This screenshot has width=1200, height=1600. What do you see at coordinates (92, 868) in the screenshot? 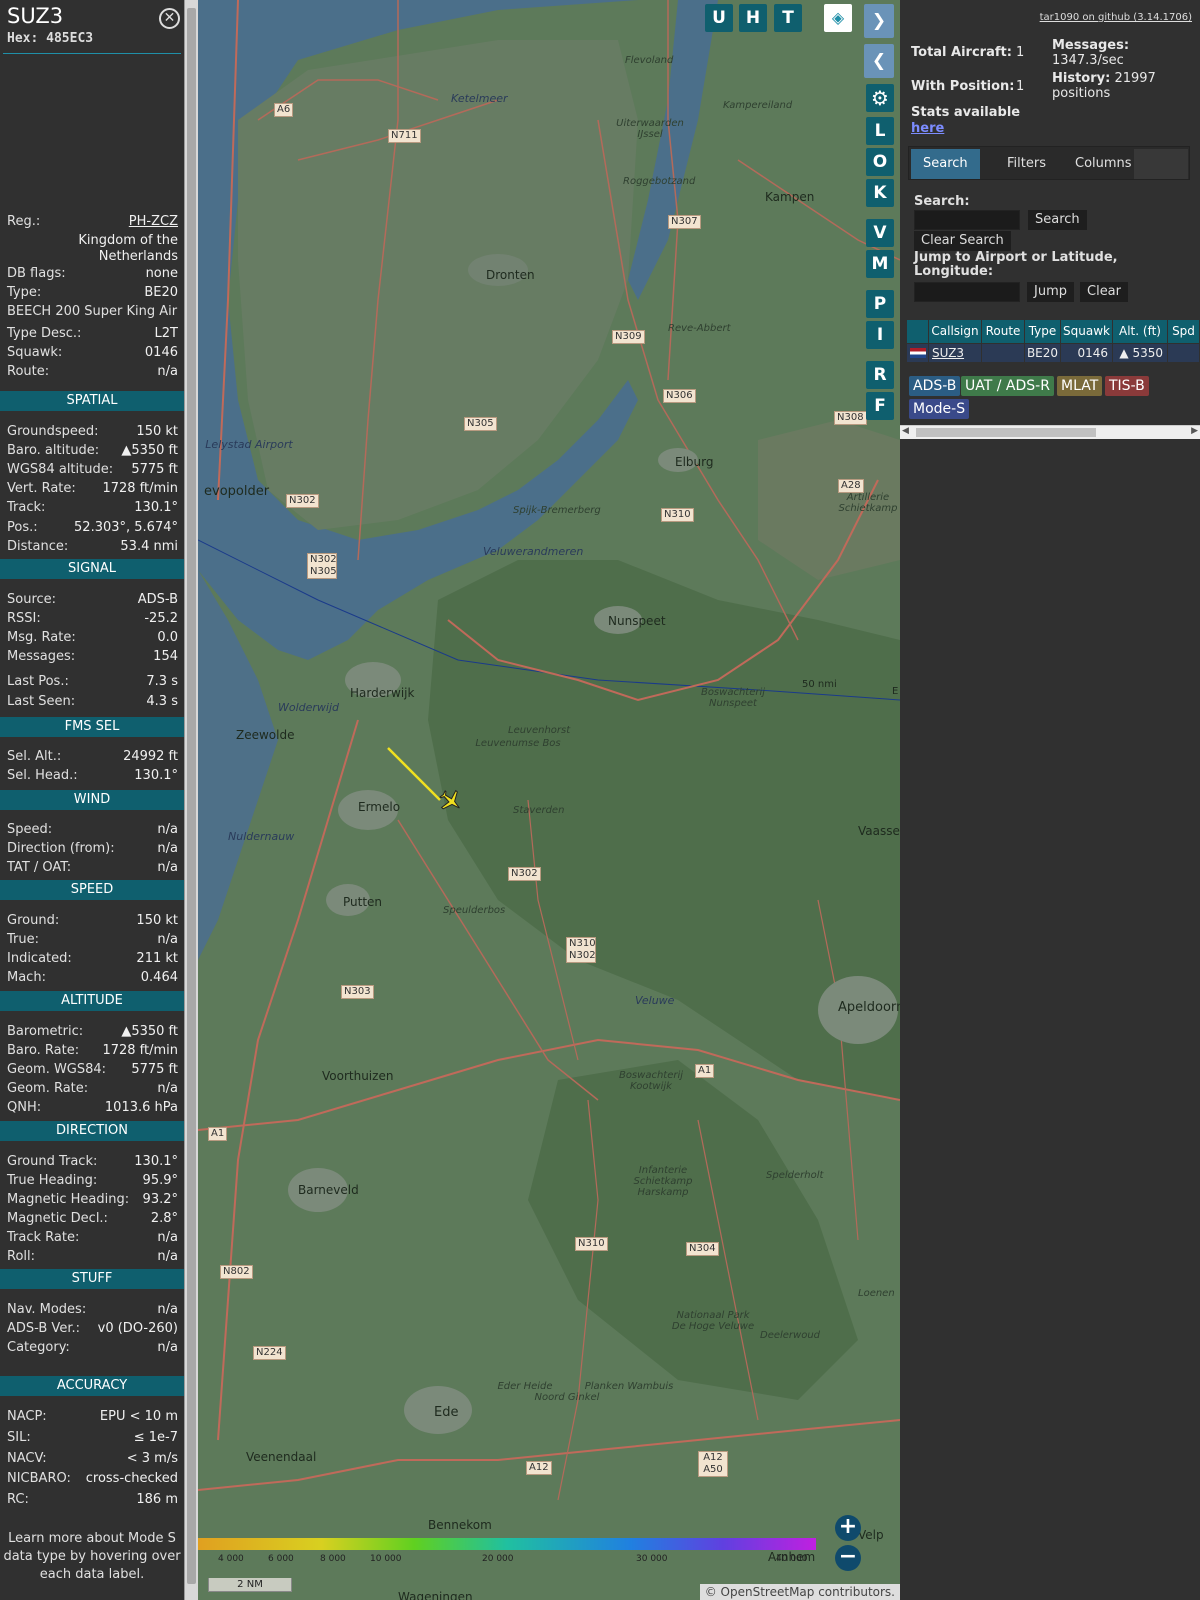
I see `info-row: TAT / OAT: n/a` at bounding box center [92, 868].